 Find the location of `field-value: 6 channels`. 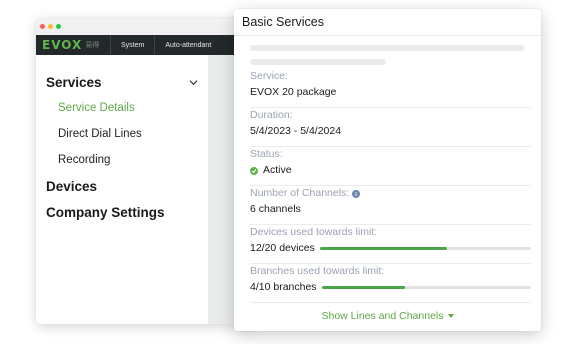

field-value: 6 channels is located at coordinates (275, 209).